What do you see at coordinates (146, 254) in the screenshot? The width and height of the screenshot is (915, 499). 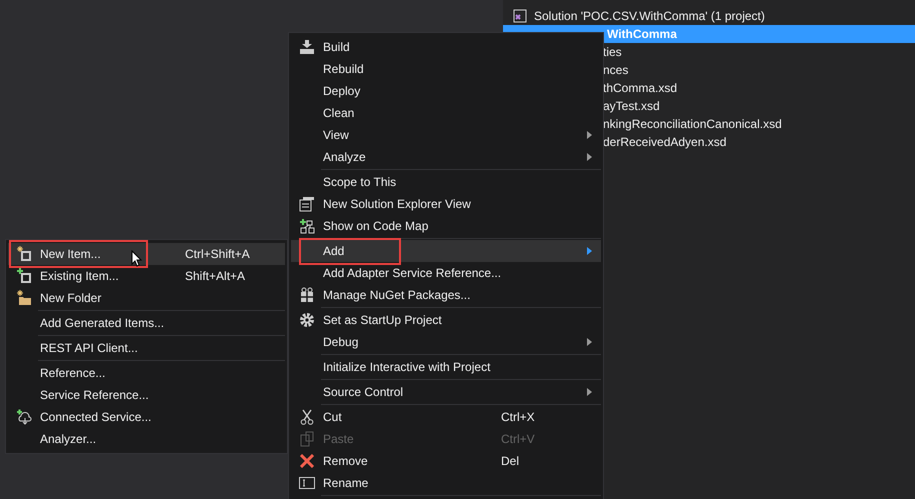 I see `menu-item: New Item... Ctrl+Shift+A` at bounding box center [146, 254].